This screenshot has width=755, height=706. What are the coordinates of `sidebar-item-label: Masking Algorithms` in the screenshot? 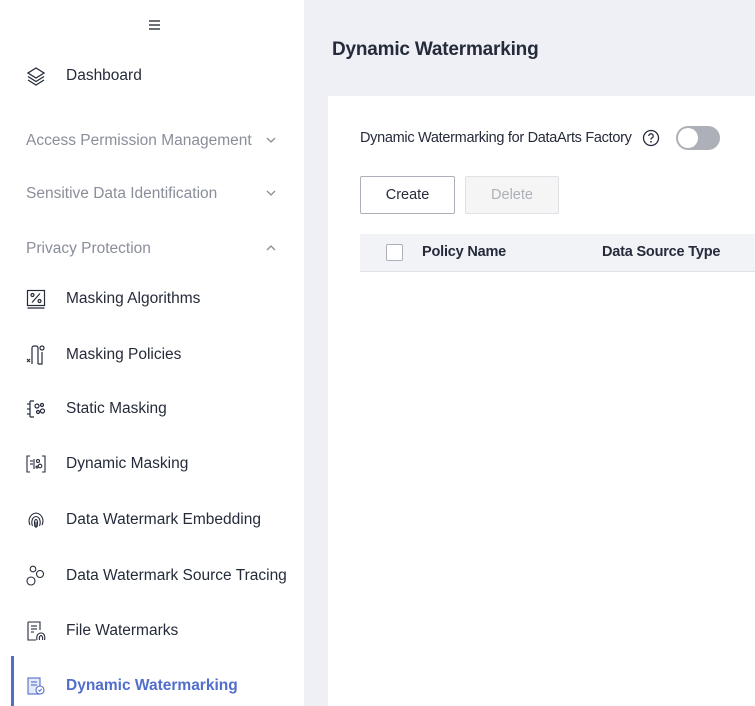 It's located at (133, 298).